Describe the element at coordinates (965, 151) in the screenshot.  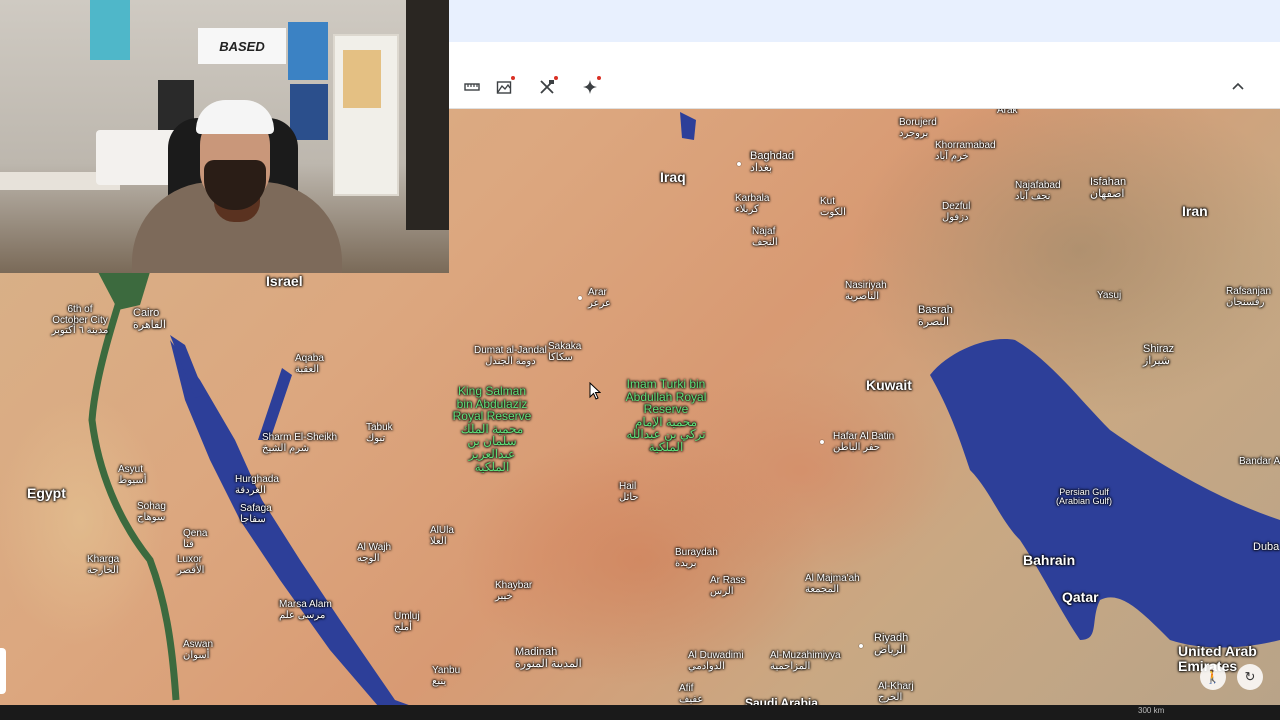
I see `label-khorramabad: Khorramabad خرم آباد` at that location.